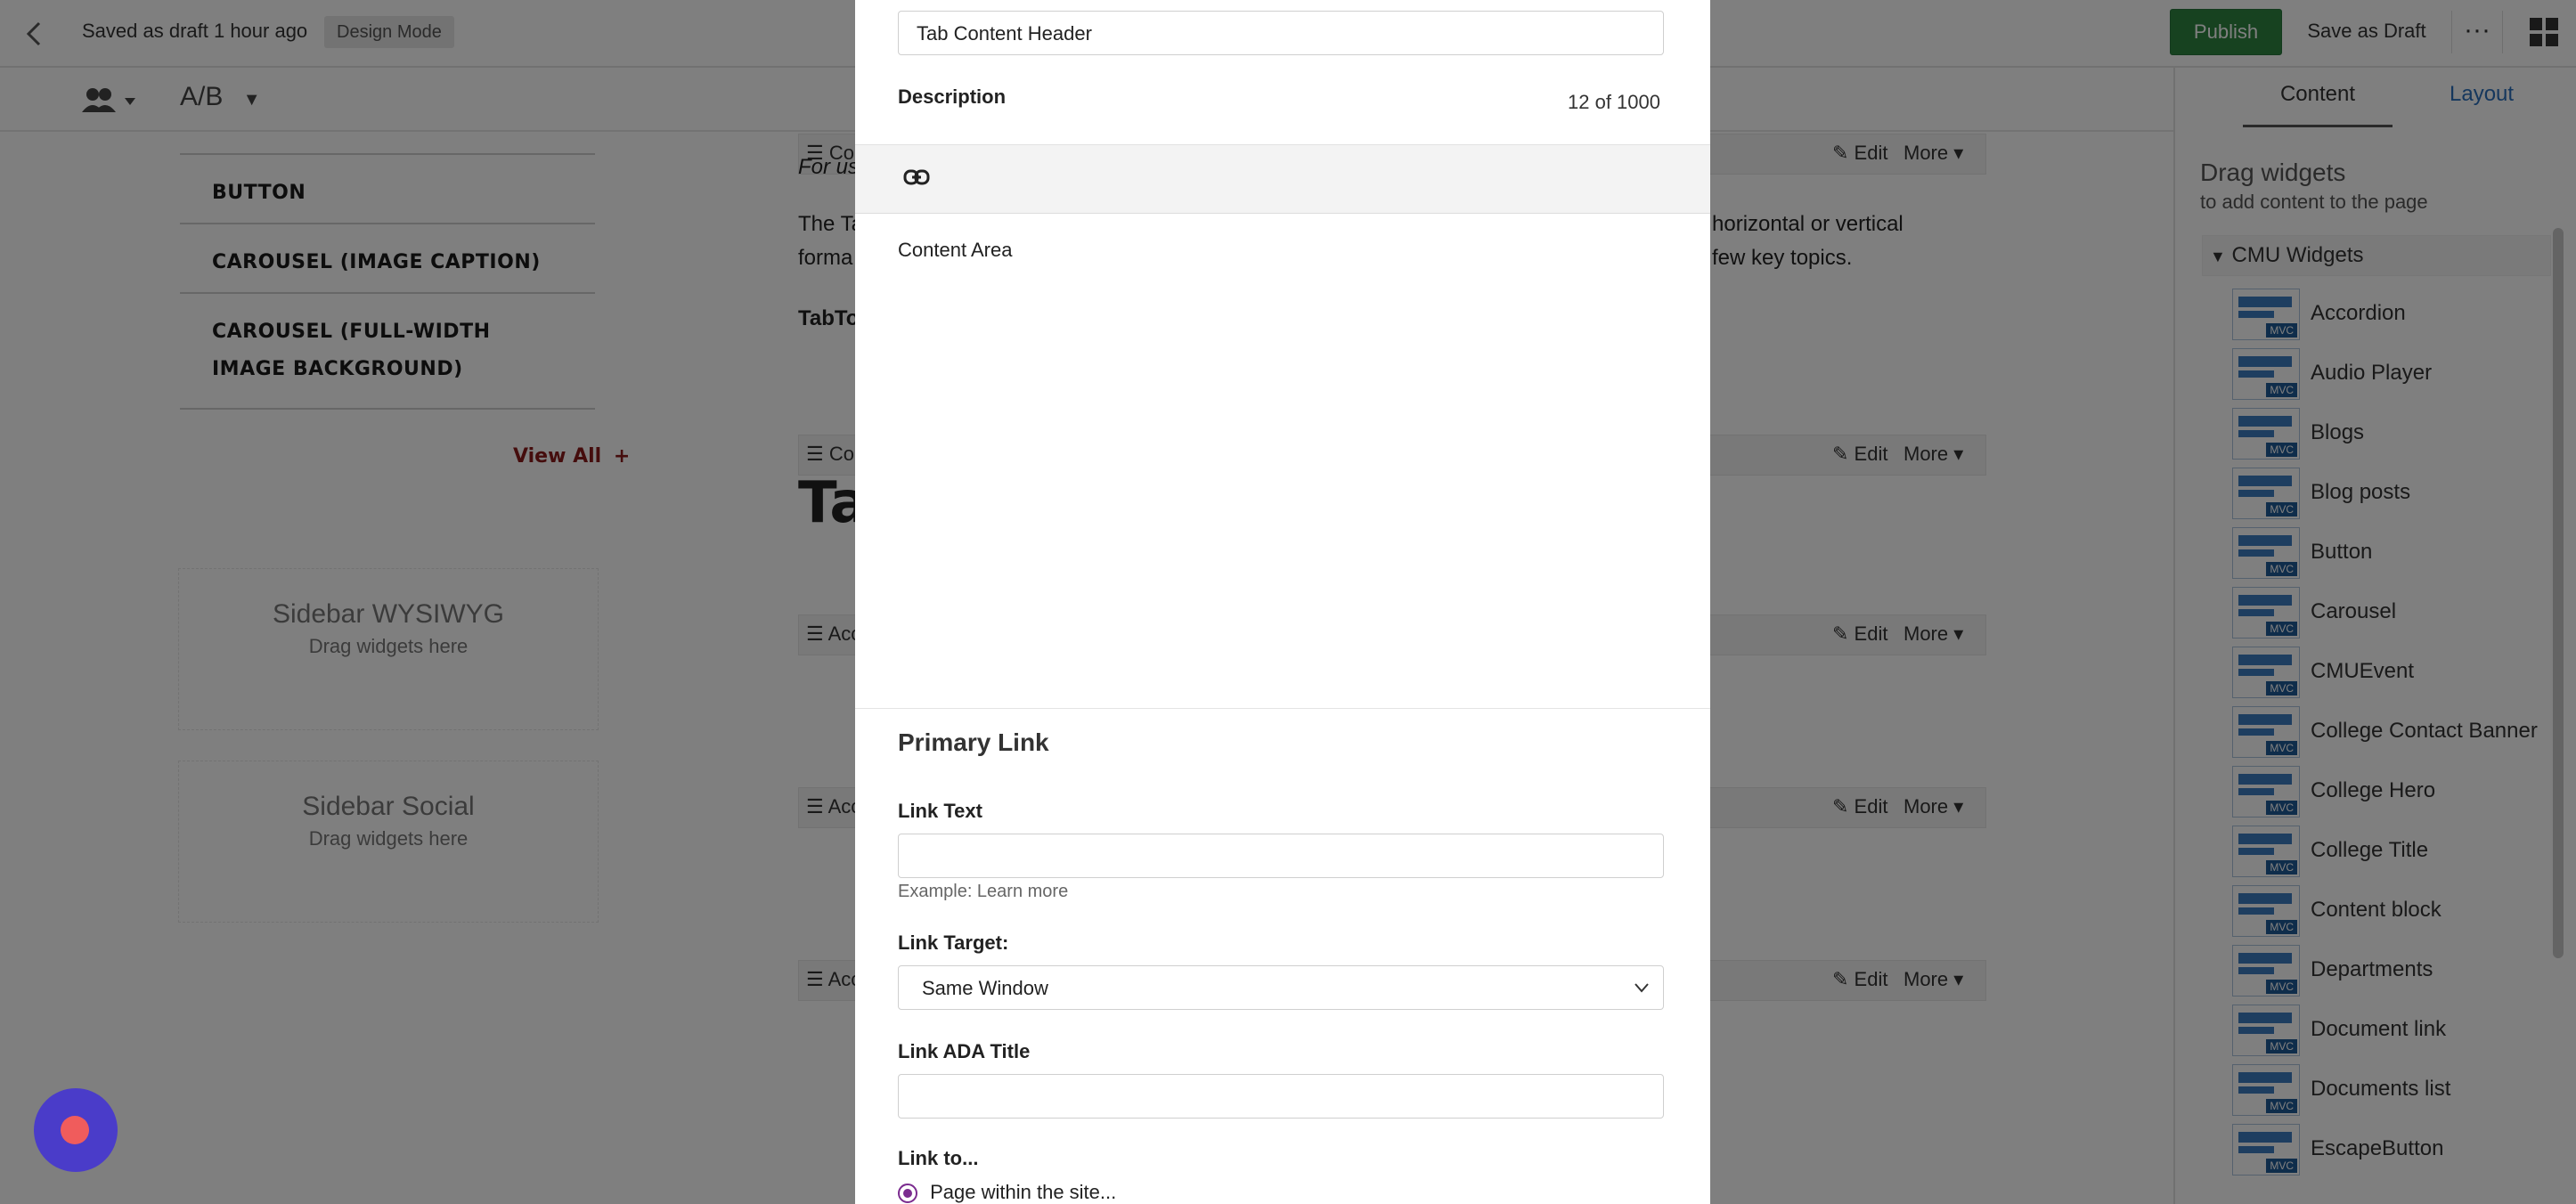 This screenshot has height=1204, width=2576. Describe the element at coordinates (1283, 179) in the screenshot. I see `editor-toolbar` at that location.